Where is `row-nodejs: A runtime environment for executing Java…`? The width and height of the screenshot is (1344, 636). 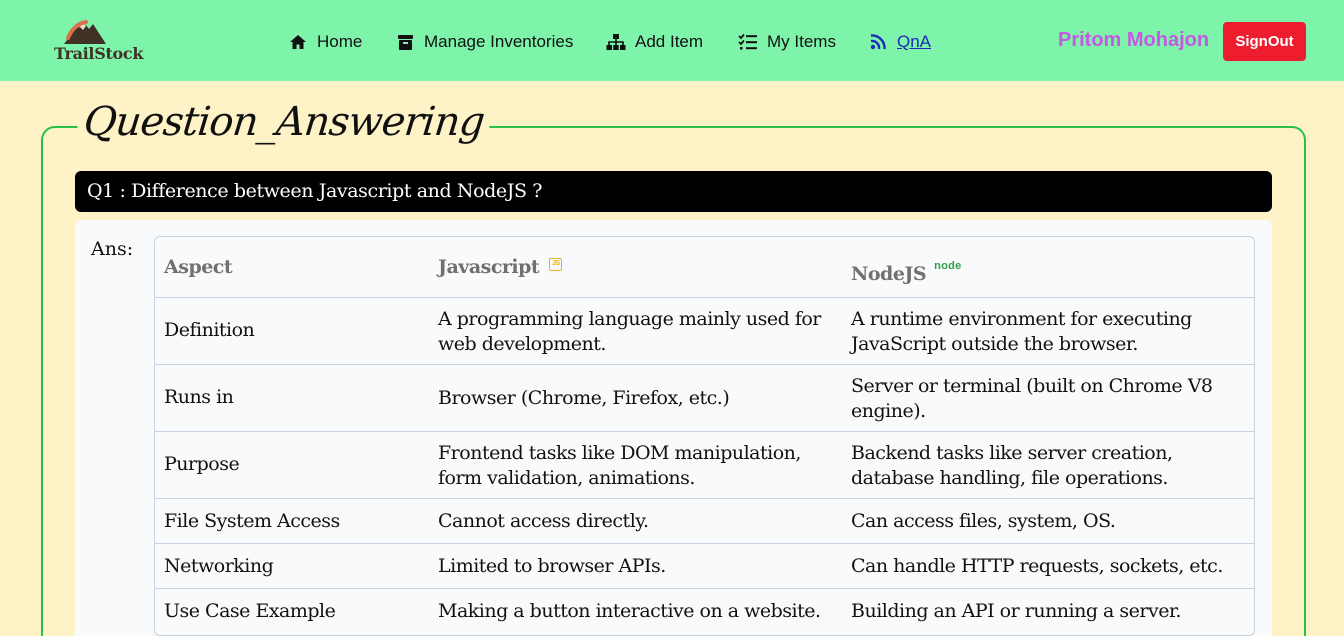 row-nodejs: A runtime environment for executing Java… is located at coordinates (1021, 331).